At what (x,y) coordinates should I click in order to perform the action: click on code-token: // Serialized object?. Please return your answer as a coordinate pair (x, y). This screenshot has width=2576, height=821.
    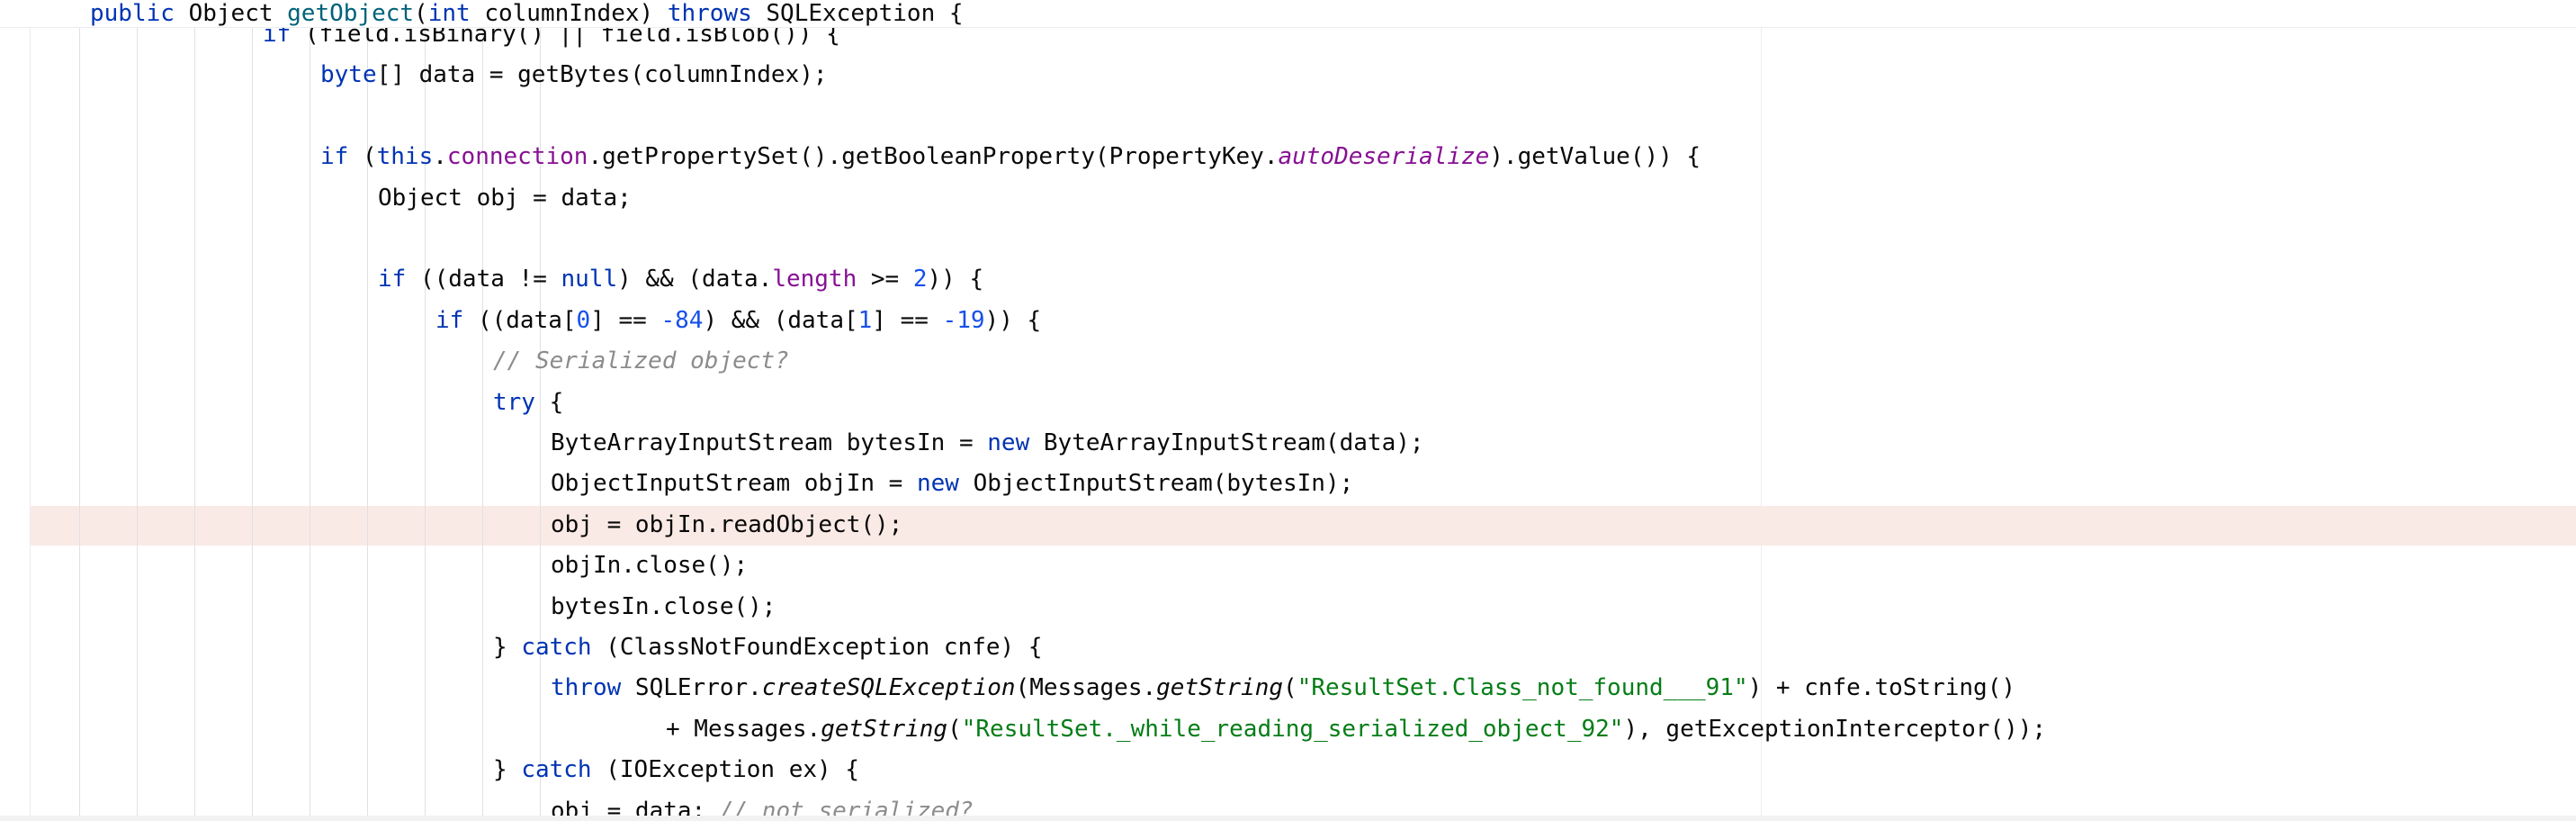
    Looking at the image, I should click on (641, 361).